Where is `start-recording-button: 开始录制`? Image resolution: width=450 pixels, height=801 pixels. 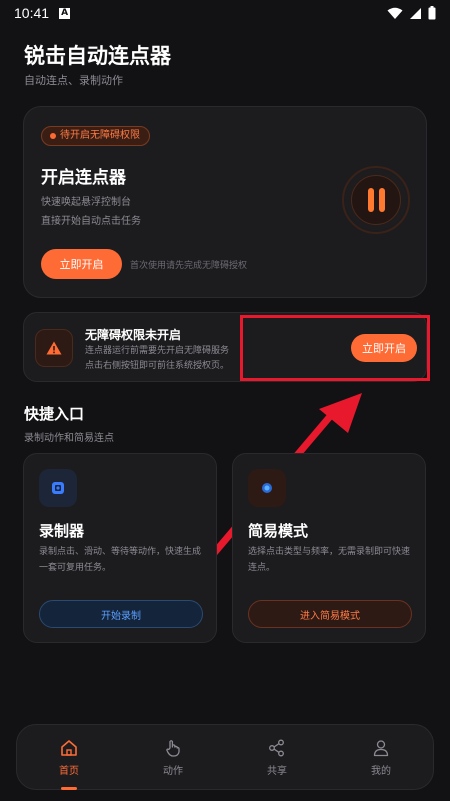 start-recording-button: 开始录制 is located at coordinates (121, 614).